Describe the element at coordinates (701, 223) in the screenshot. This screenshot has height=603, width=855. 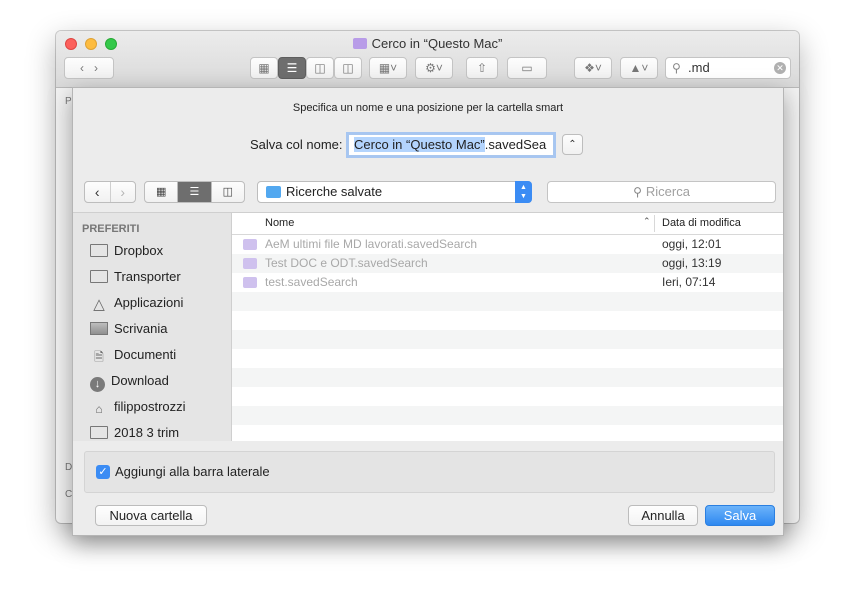
I see `column-header-date: Data di modifica` at that location.